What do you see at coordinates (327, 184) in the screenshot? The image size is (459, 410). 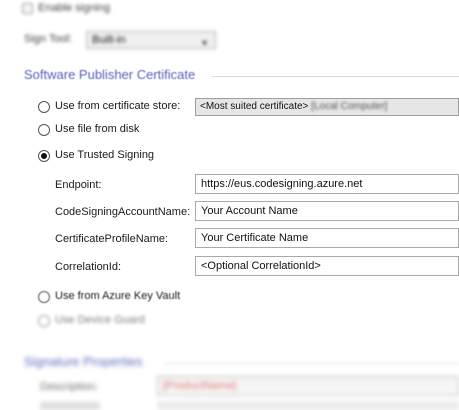 I see `endpoint-input: https://eus.codesigning.azure.net` at bounding box center [327, 184].